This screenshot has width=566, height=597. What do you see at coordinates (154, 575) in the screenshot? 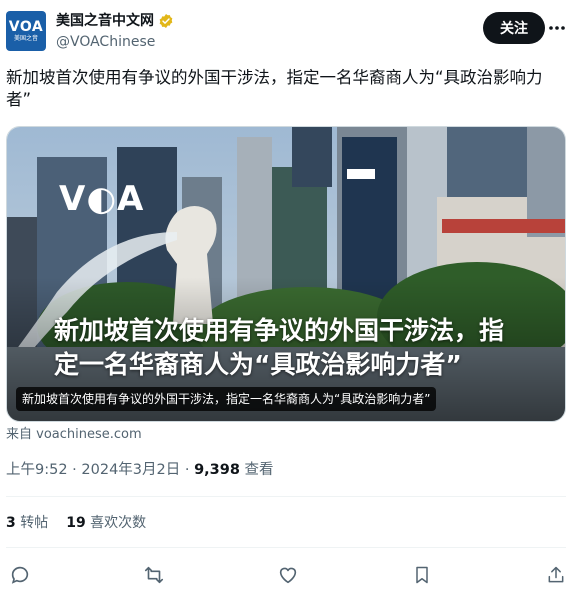
I see `retweet-icon` at bounding box center [154, 575].